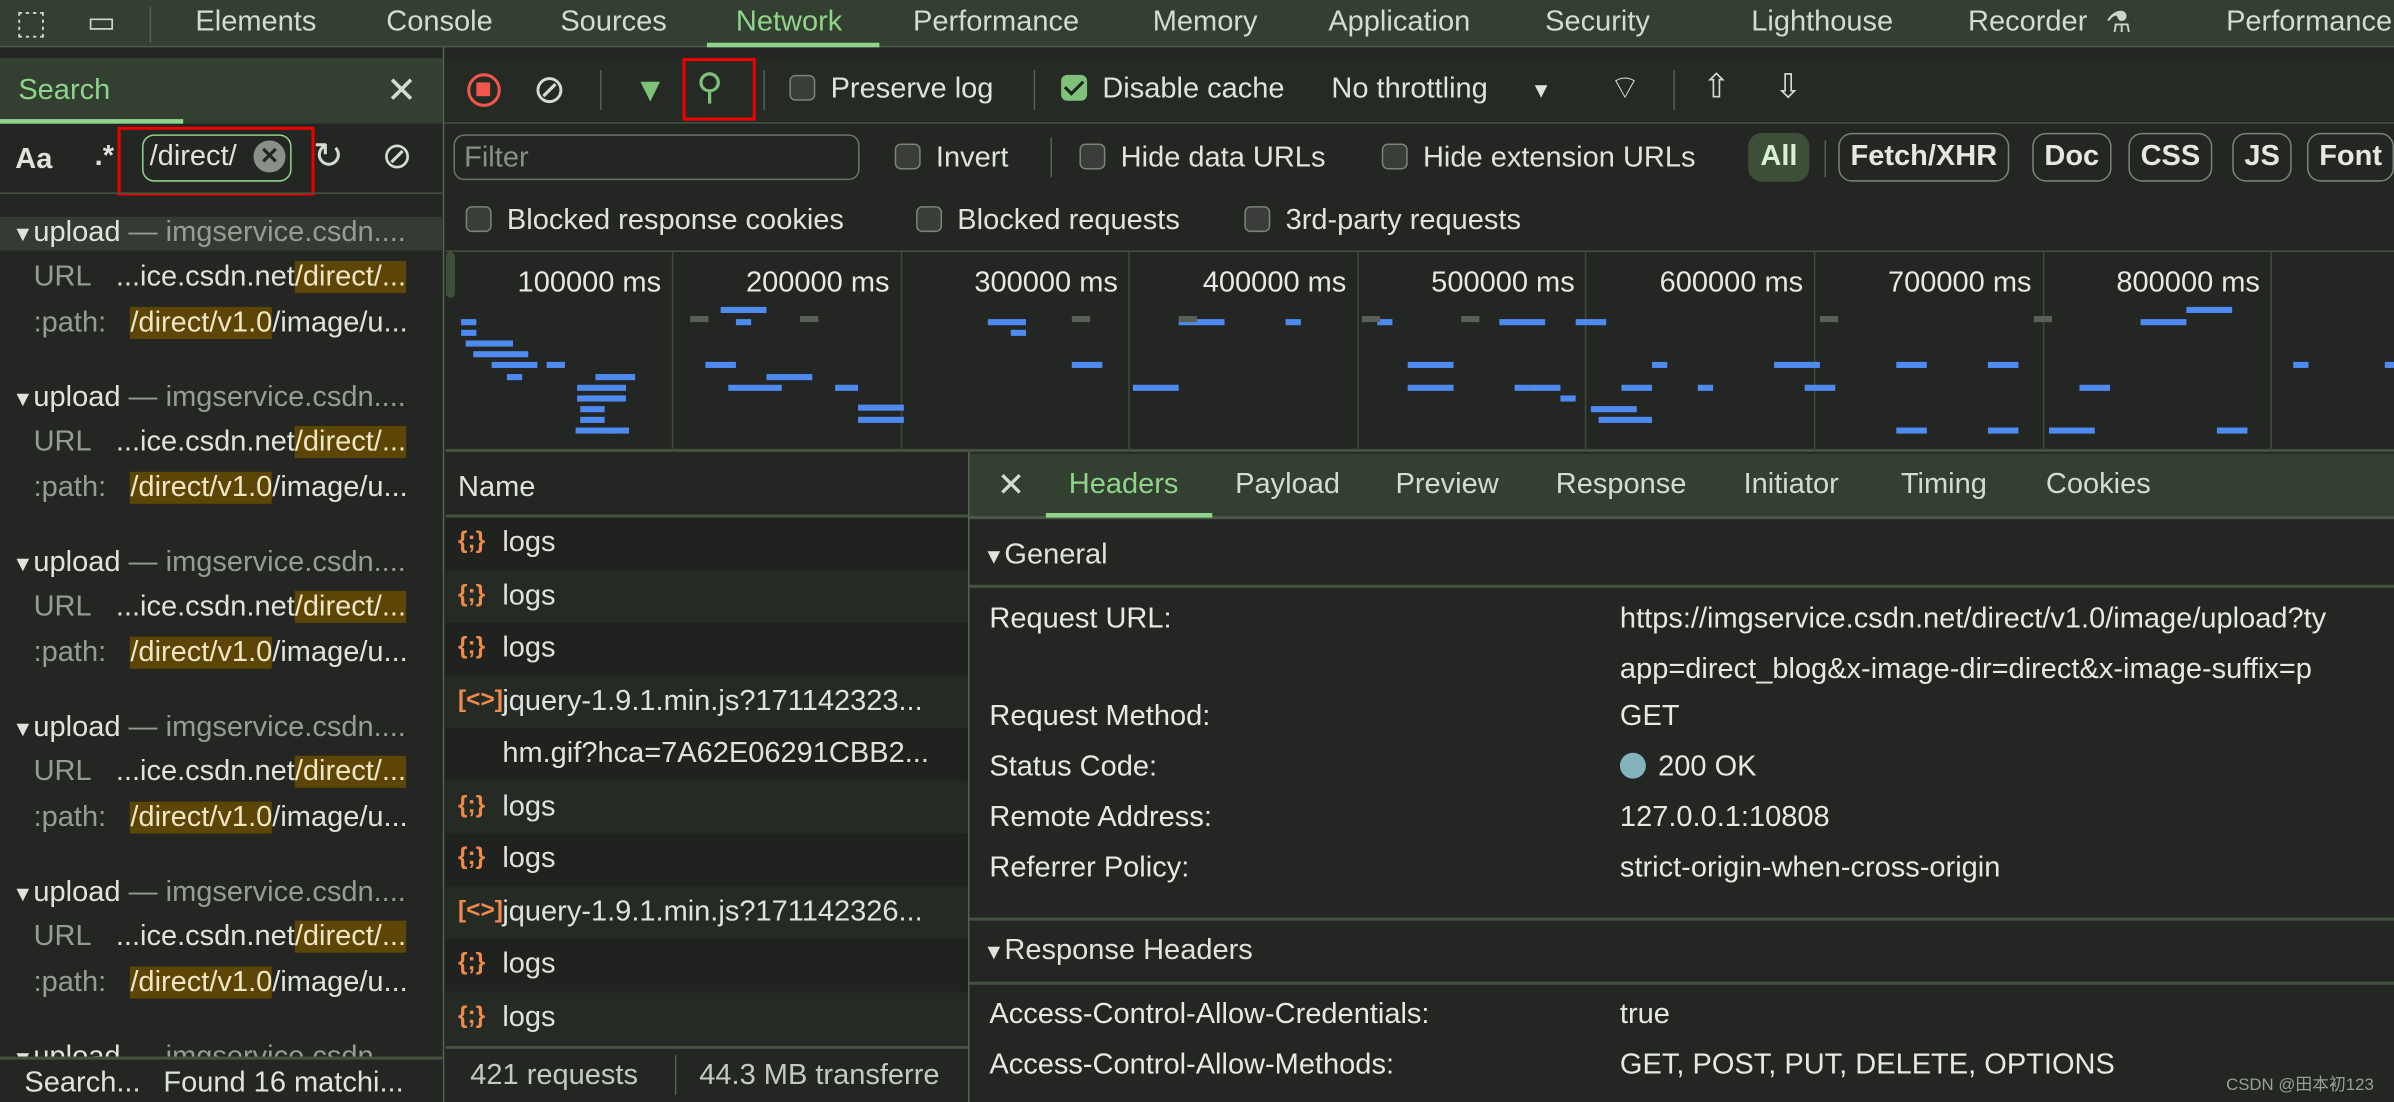 Image resolution: width=2394 pixels, height=1102 pixels. Describe the element at coordinates (2027, 23) in the screenshot. I see `tab-recorder: Recorder` at that location.